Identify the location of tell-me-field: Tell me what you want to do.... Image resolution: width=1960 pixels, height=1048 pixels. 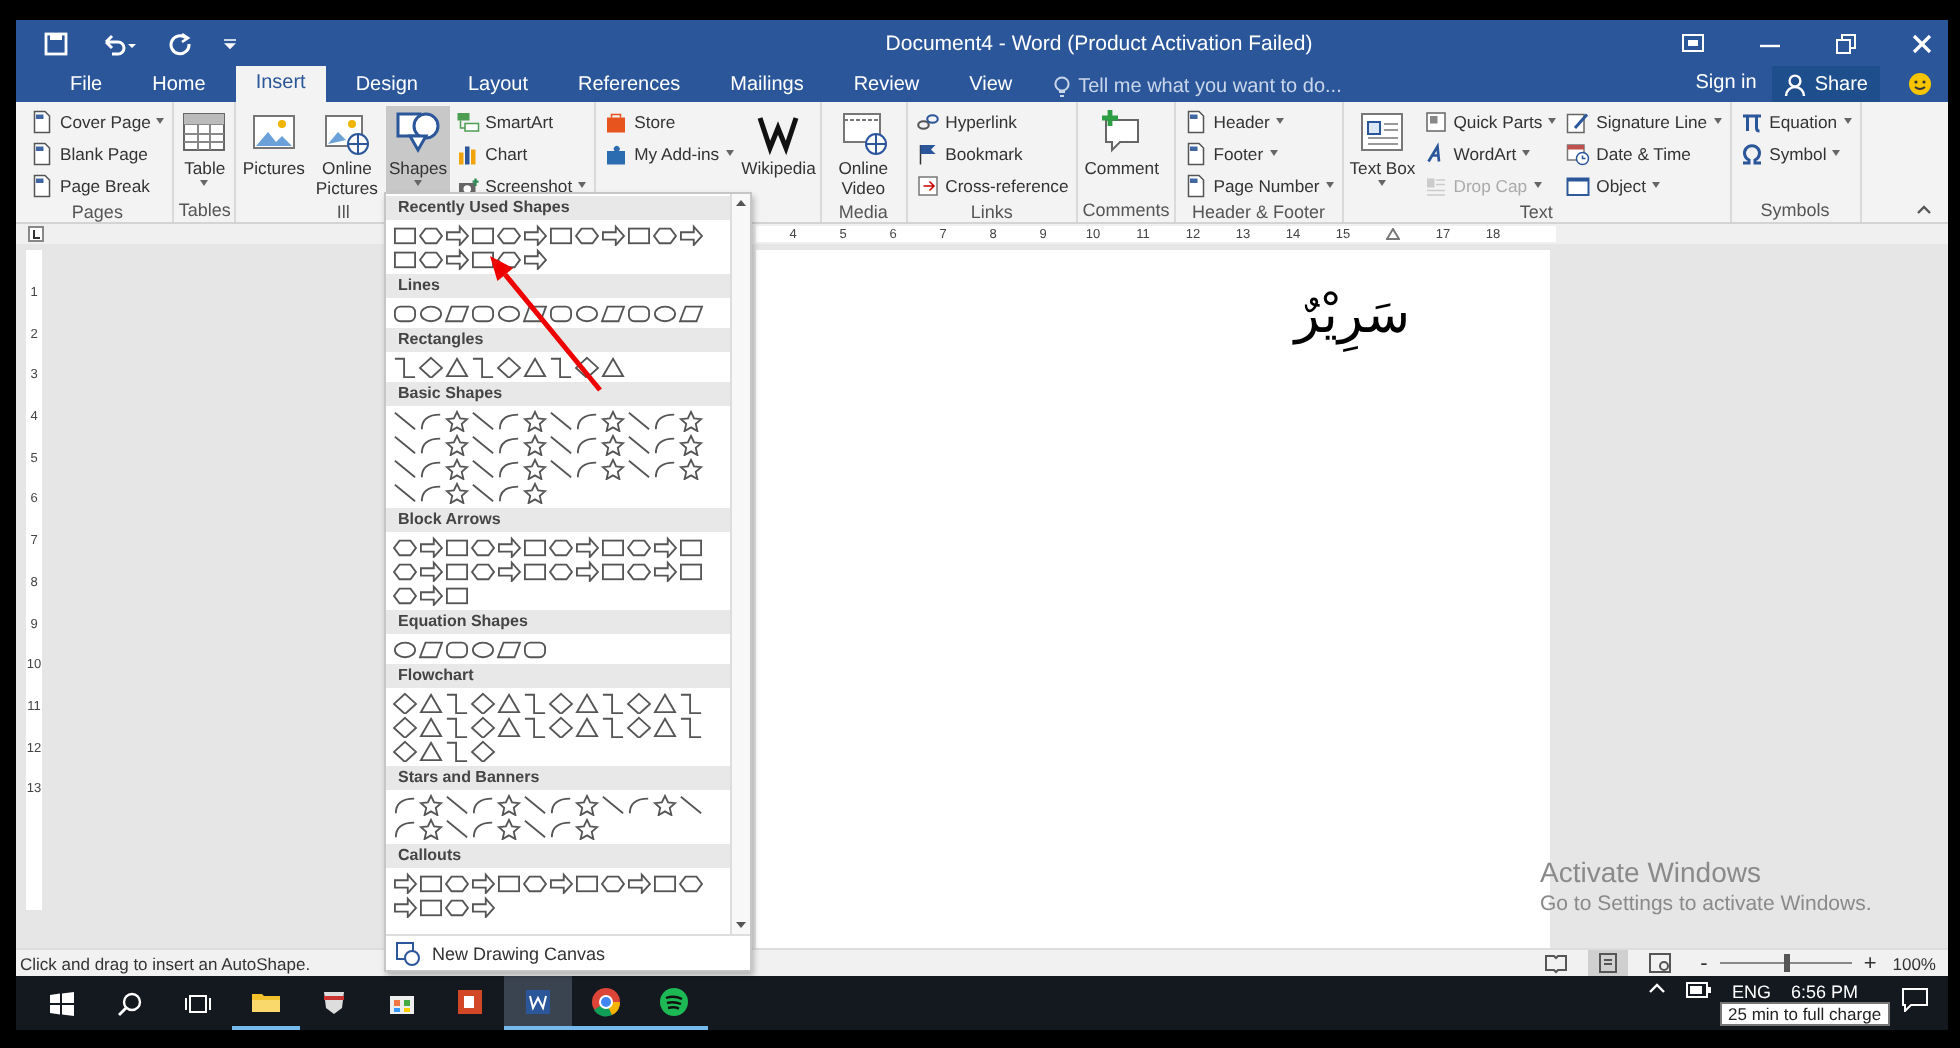
(1198, 86).